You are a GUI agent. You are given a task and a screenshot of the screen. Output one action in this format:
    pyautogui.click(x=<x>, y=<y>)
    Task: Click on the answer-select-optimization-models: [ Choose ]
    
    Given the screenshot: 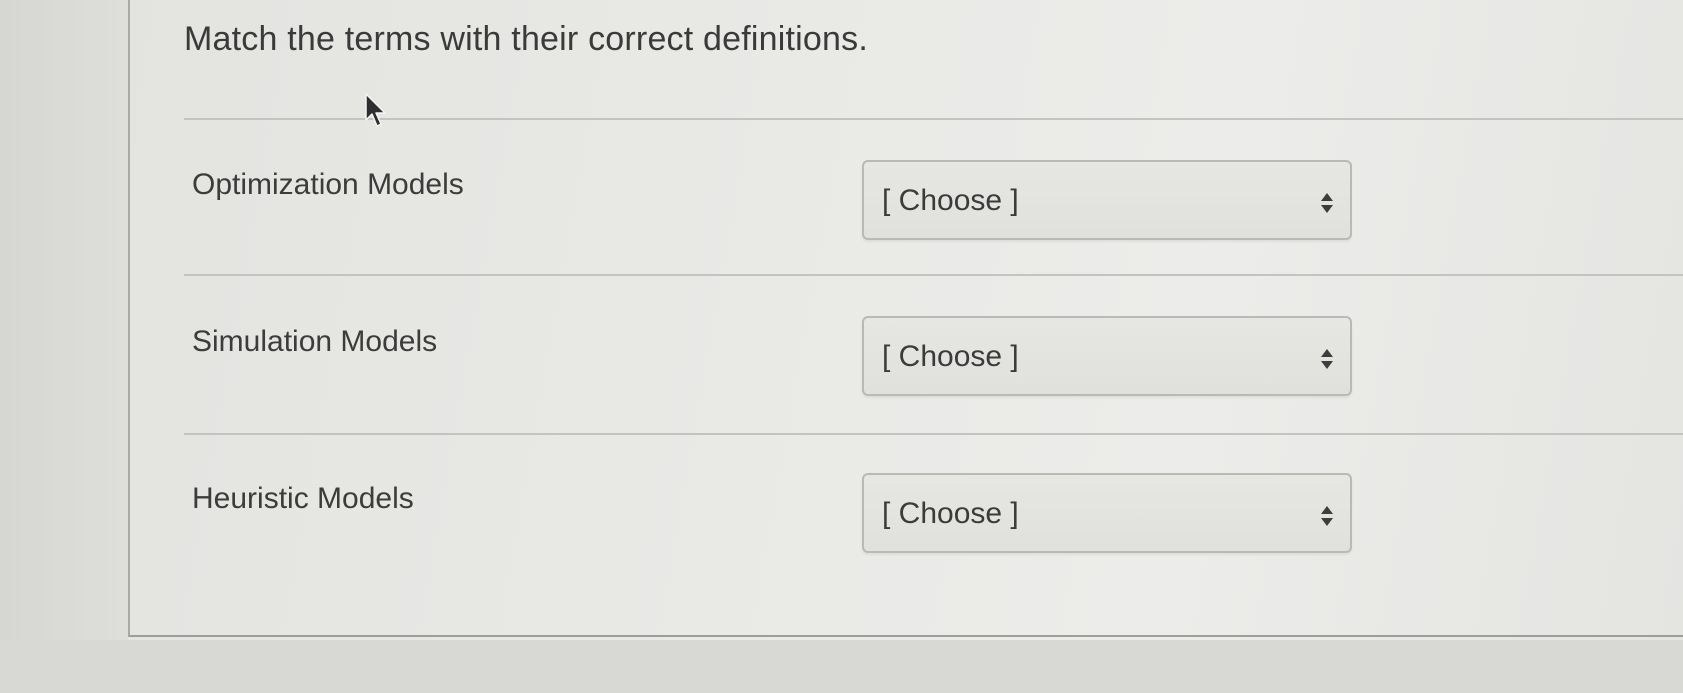 What is the action you would take?
    pyautogui.click(x=1107, y=200)
    